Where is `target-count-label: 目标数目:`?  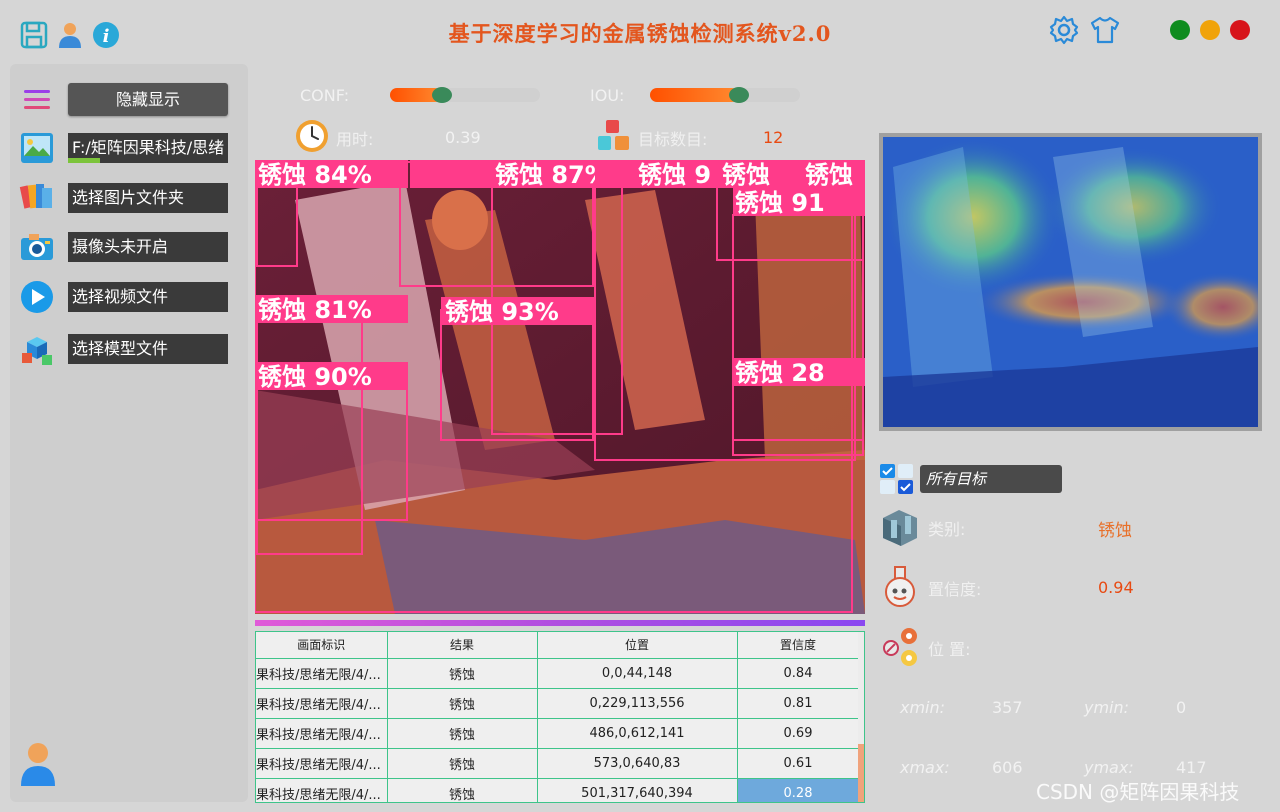 target-count-label: 目标数目: is located at coordinates (673, 139).